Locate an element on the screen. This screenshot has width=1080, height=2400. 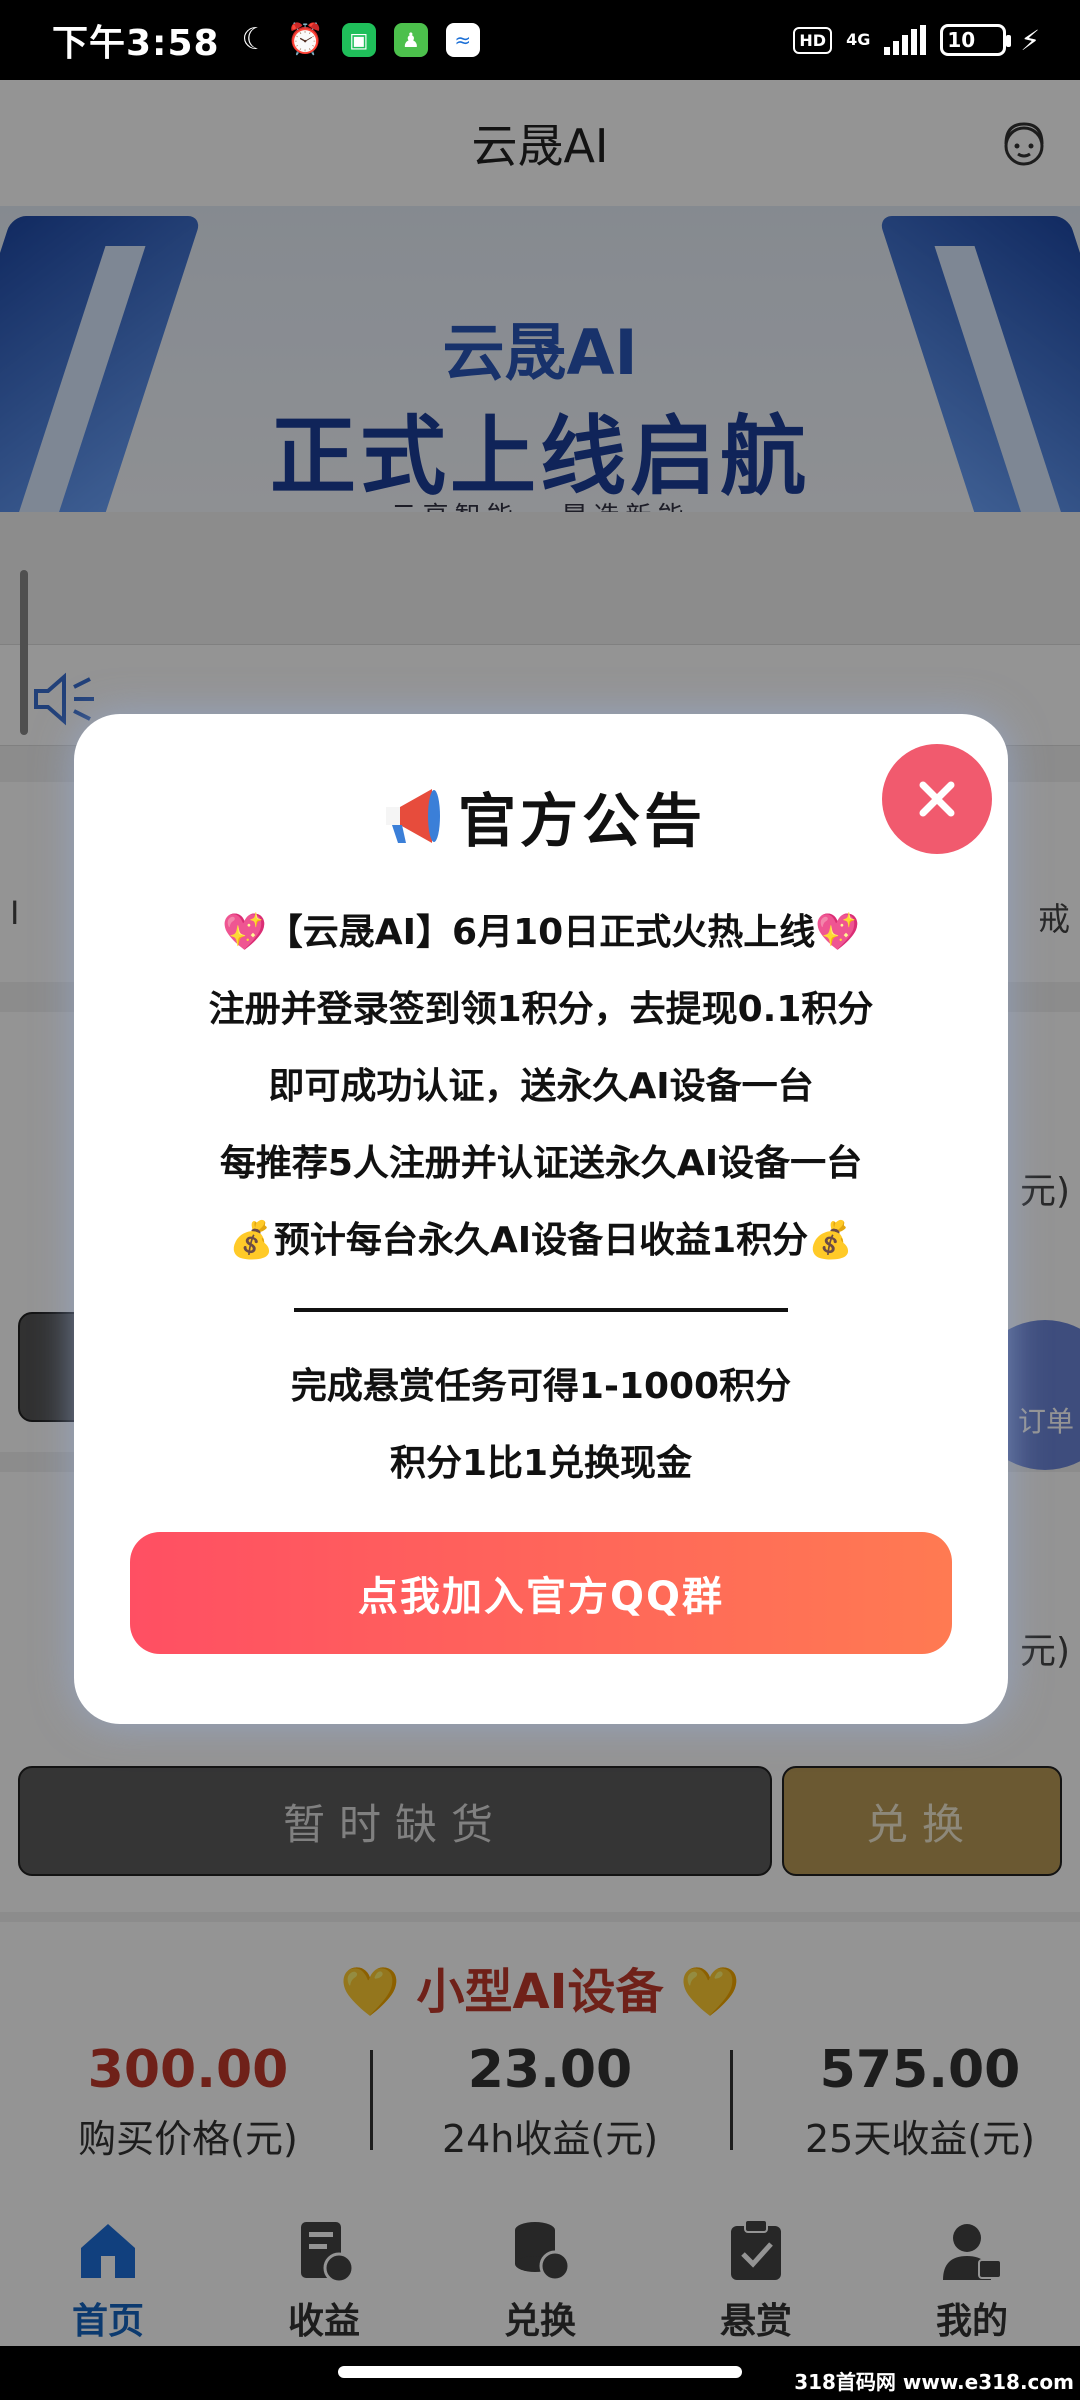
announcement-line: 💖【云晟AI】6月10日正式火热上线💖 is located at coordinates (541, 932).